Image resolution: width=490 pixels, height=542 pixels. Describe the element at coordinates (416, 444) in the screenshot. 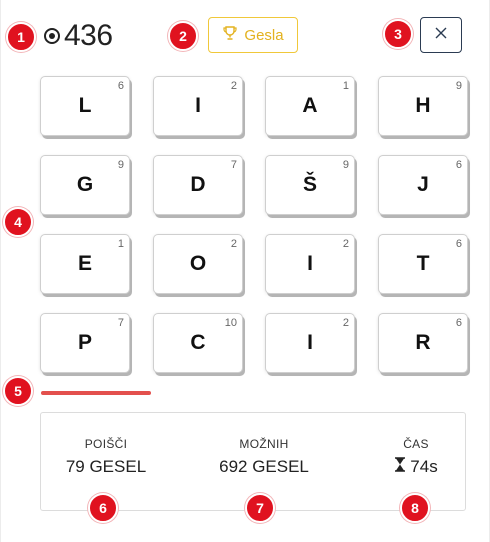

I see `time-label: ČAS` at that location.